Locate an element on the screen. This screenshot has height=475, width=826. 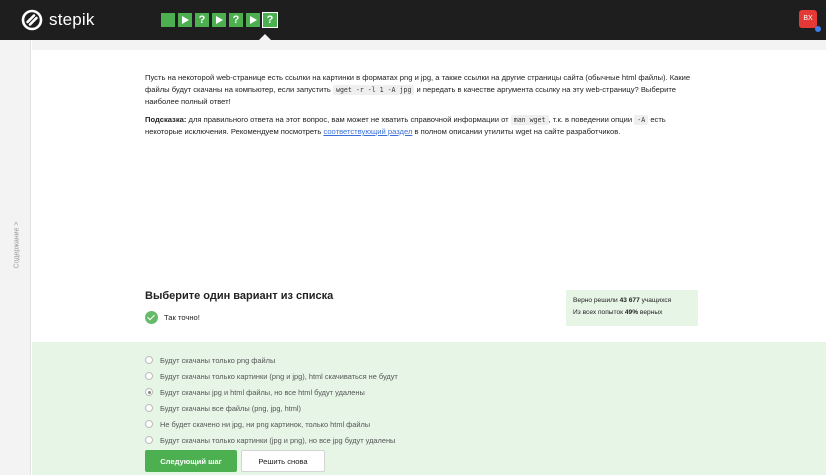
check-circle-icon is located at coordinates (151, 317).